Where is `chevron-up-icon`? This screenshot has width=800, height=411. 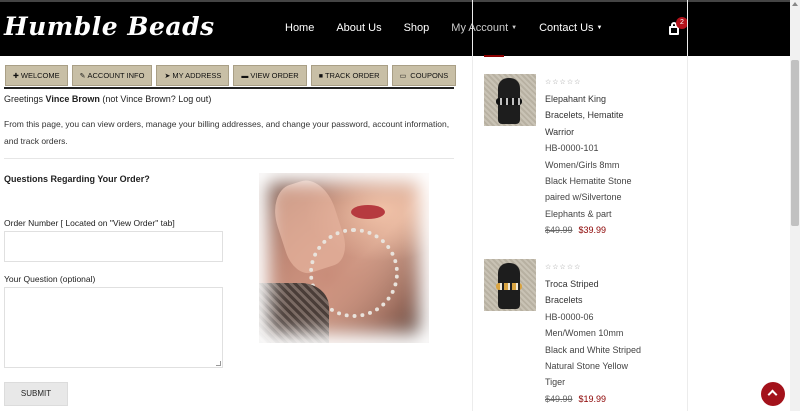 chevron-up-icon is located at coordinates (772, 394).